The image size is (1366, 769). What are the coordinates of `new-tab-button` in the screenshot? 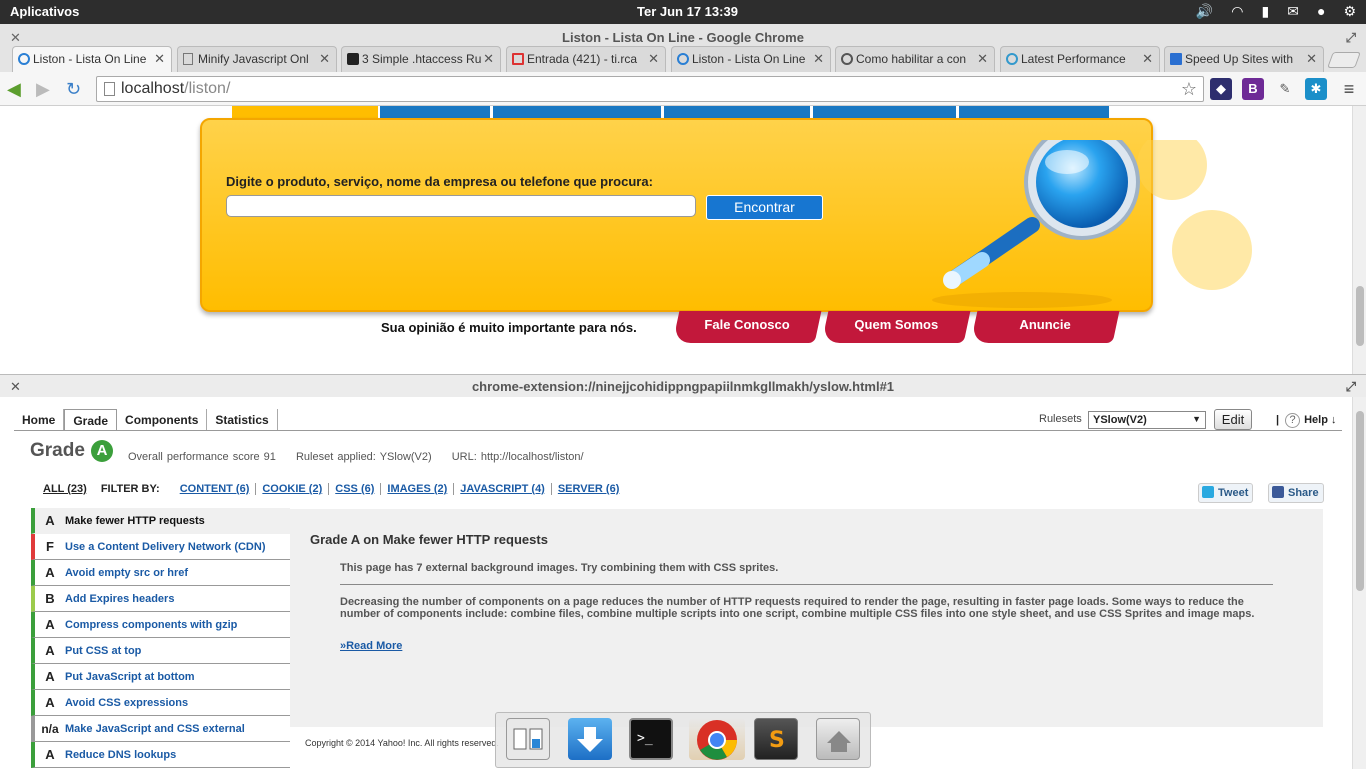 It's located at (1344, 60).